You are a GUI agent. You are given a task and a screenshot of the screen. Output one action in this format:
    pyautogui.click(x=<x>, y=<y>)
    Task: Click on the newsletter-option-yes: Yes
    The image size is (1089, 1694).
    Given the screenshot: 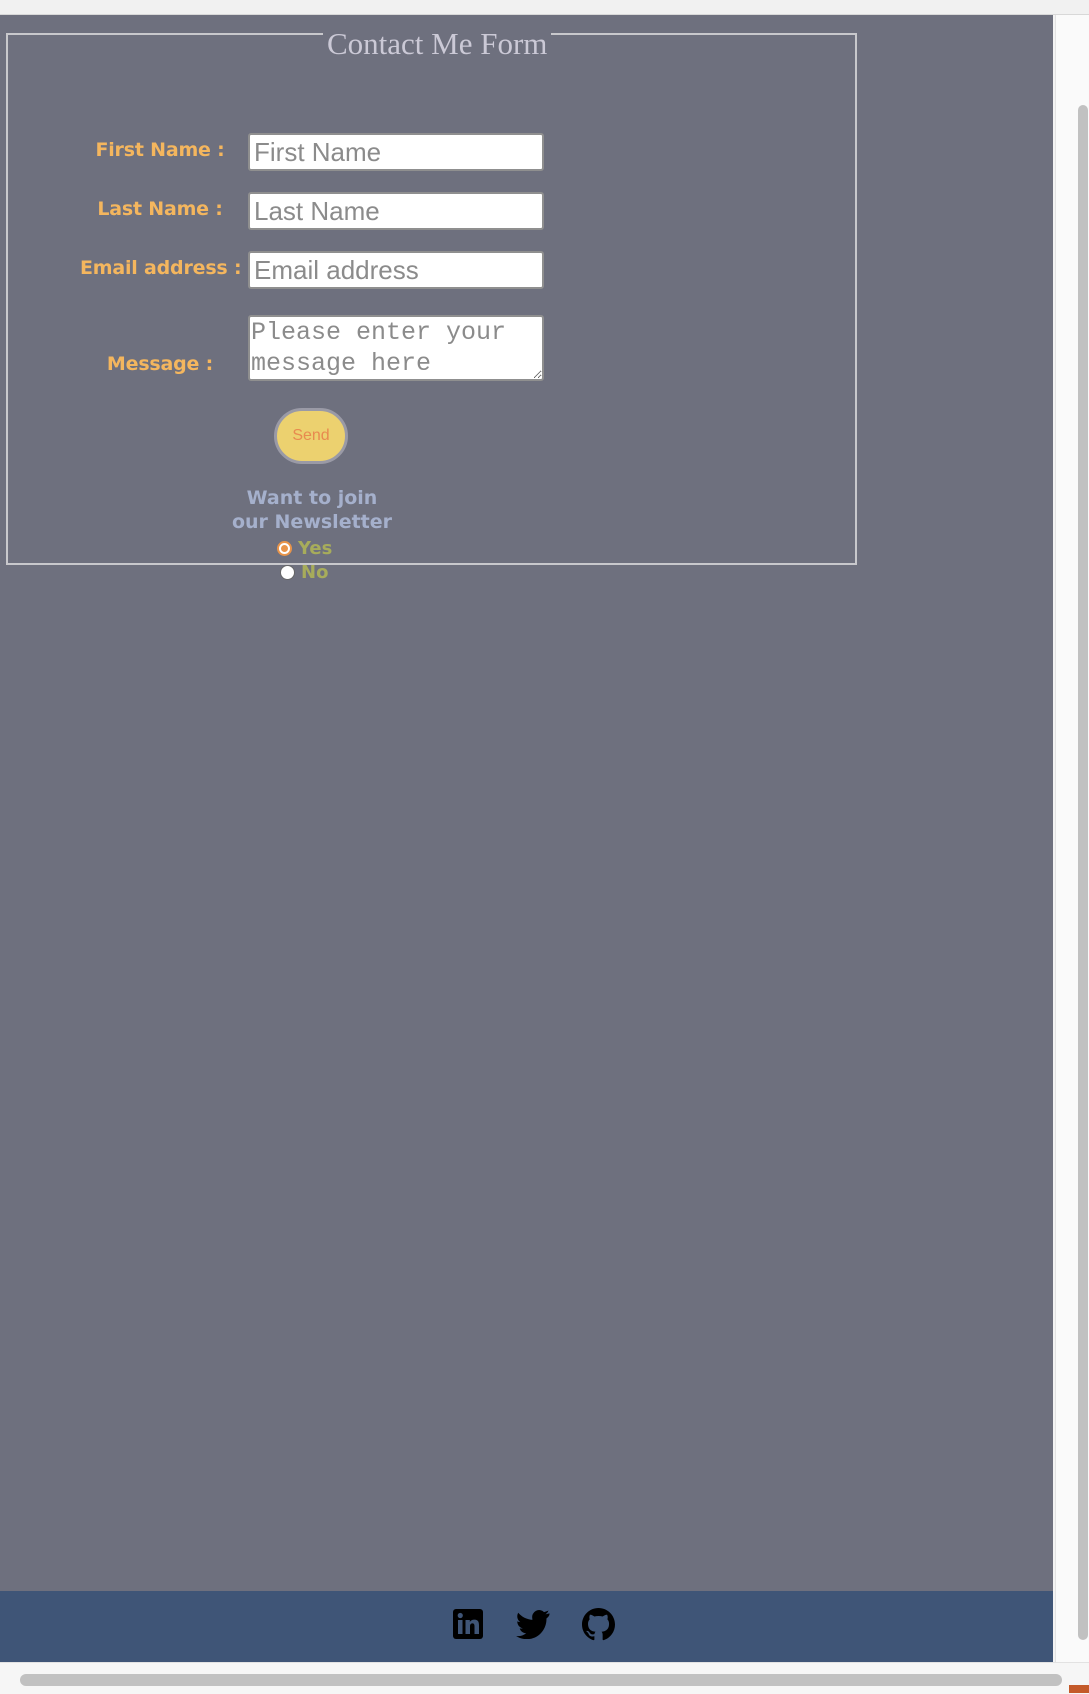 What is the action you would take?
    pyautogui.click(x=304, y=548)
    